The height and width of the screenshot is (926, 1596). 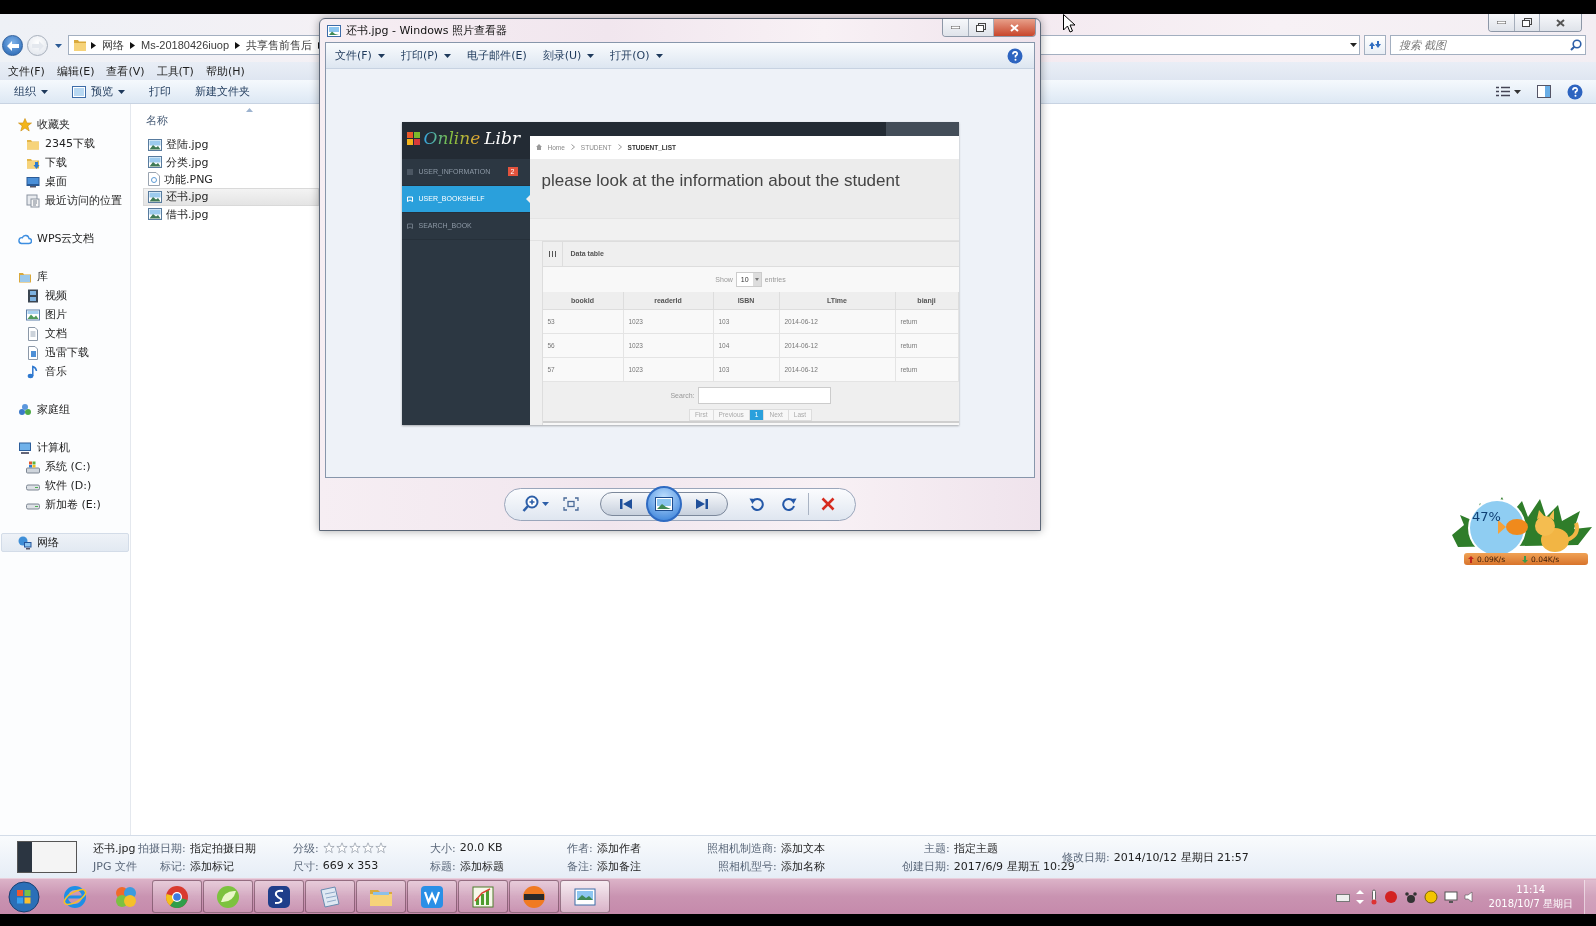 I want to click on menu-item: 工具(T), so click(x=175, y=71).